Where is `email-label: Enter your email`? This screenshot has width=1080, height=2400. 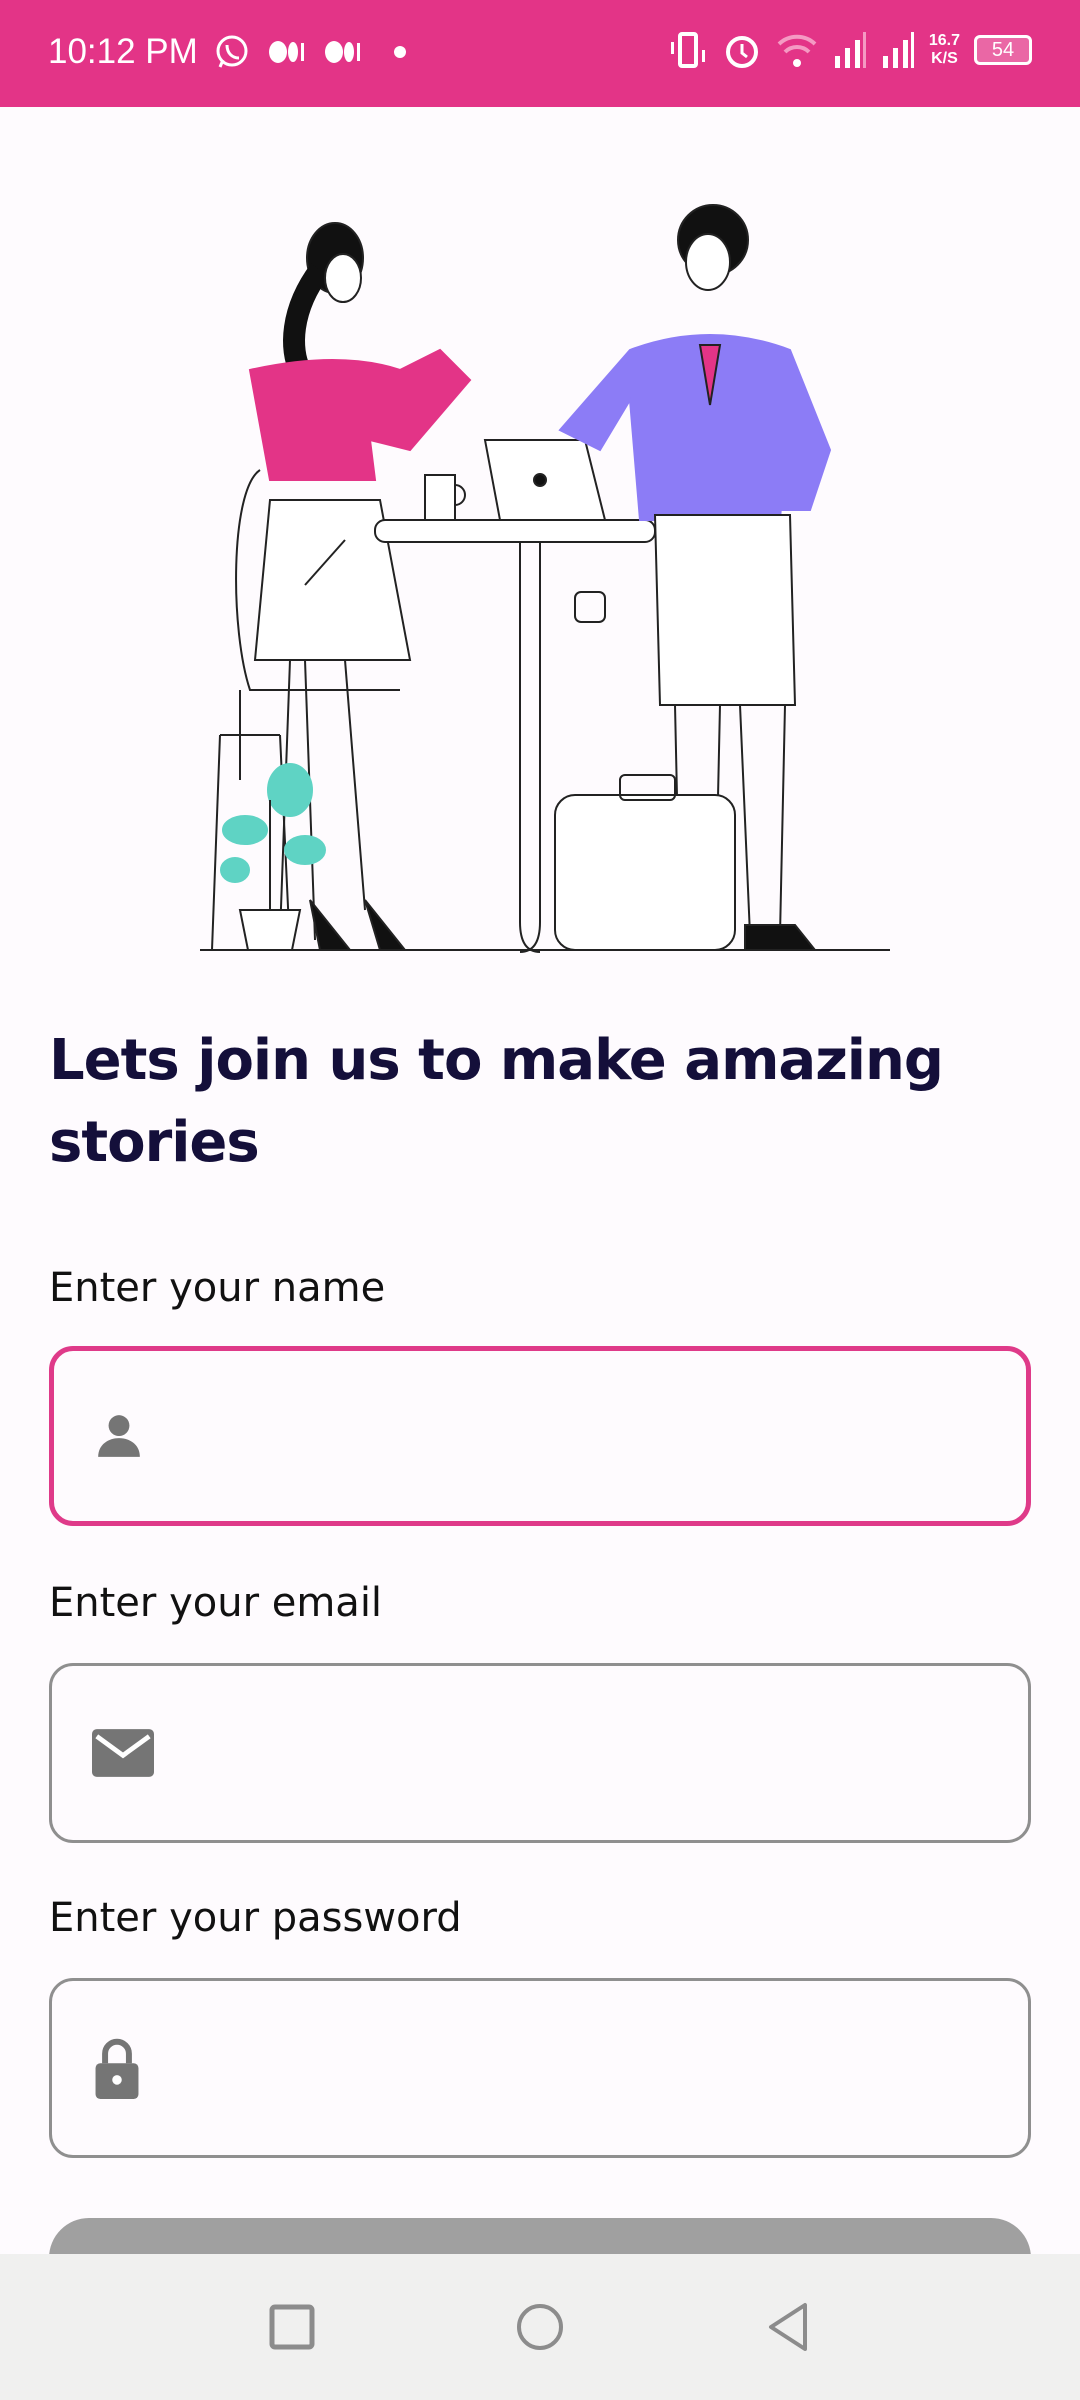 email-label: Enter your email is located at coordinates (216, 1603).